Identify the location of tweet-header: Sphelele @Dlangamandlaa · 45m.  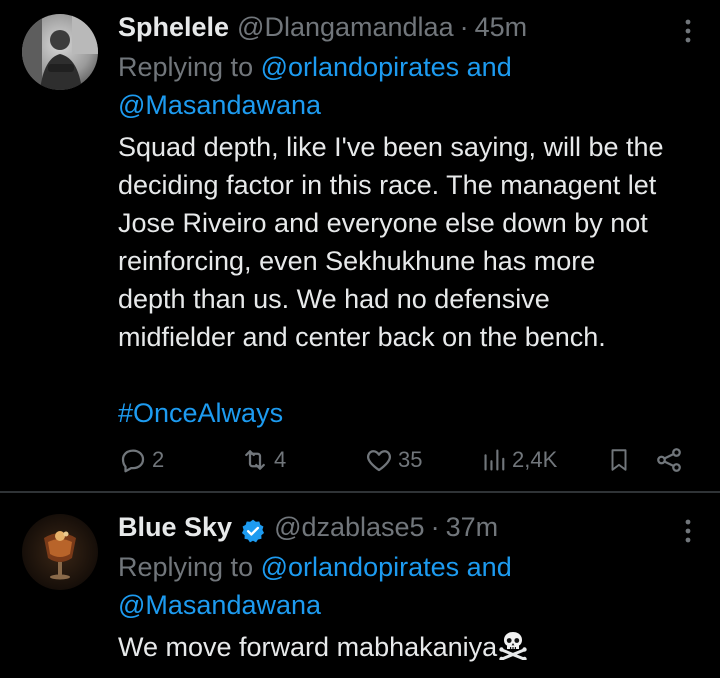
(408, 27).